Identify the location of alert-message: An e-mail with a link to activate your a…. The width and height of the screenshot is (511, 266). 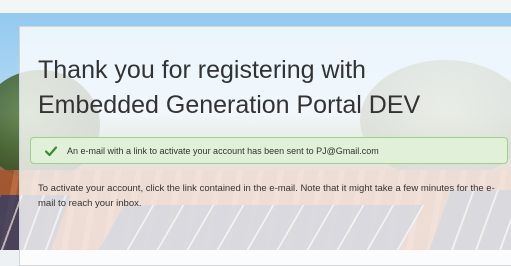
(223, 150).